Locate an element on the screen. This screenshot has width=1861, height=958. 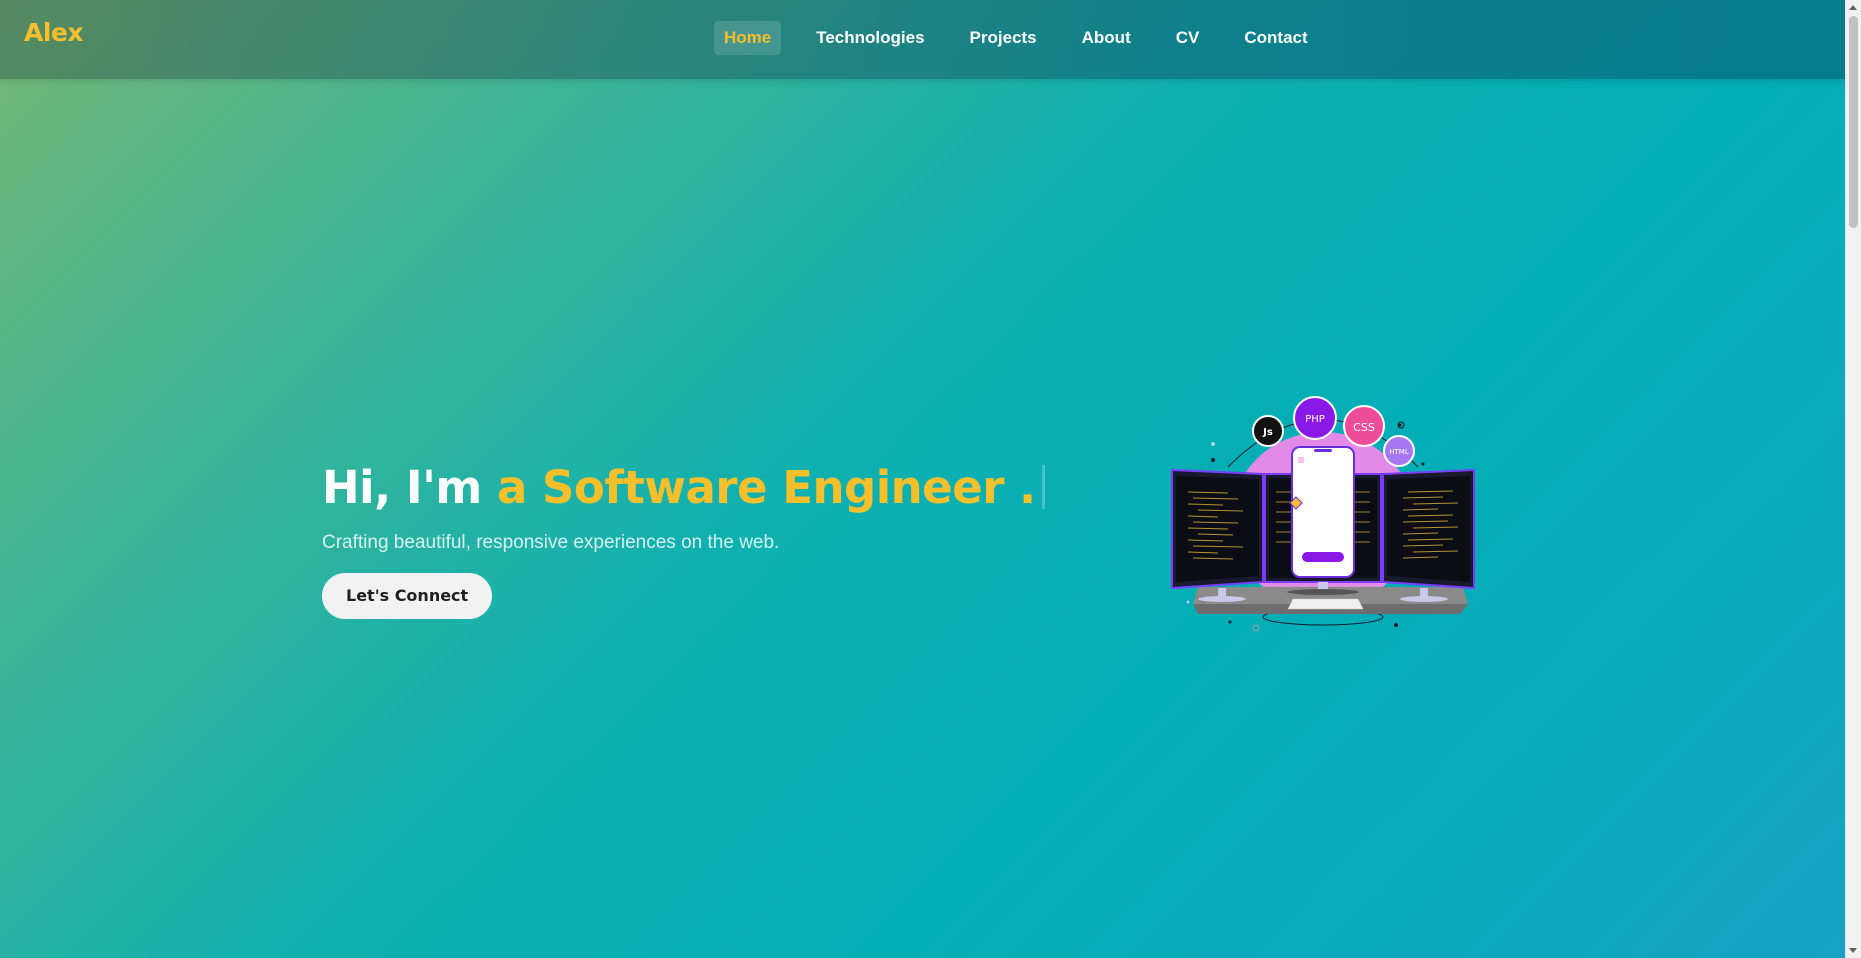
scroll-thumb is located at coordinates (1853, 122).